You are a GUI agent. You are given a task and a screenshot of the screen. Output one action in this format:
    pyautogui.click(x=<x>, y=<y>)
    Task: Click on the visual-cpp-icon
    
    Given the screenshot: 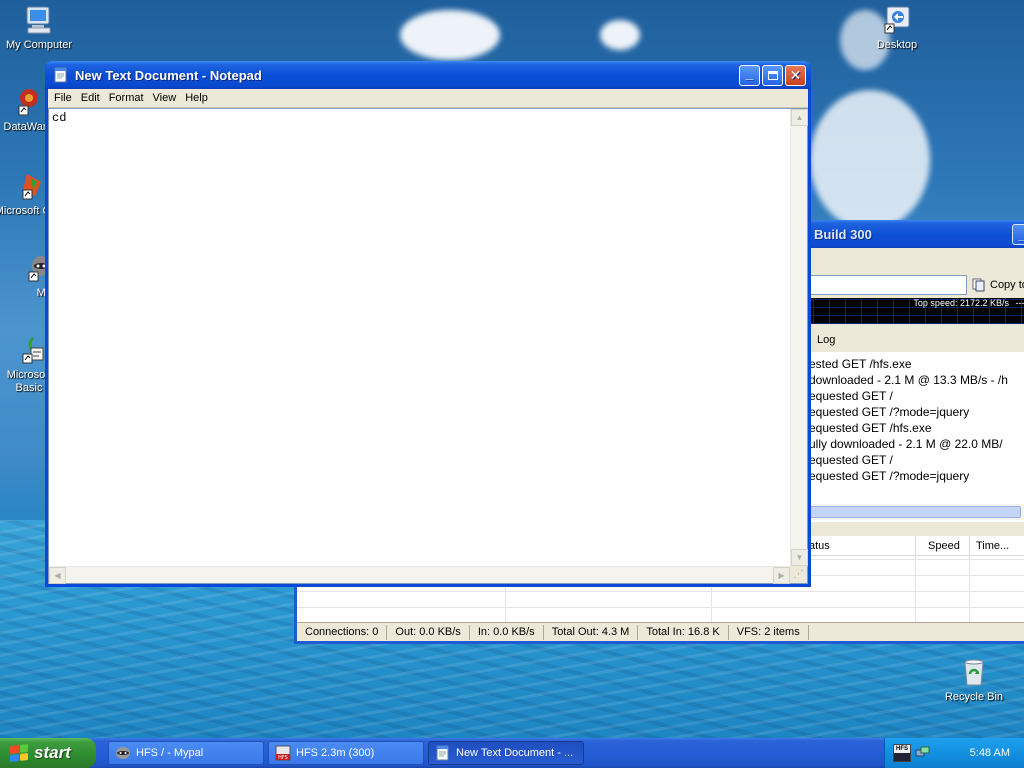 What is the action you would take?
    pyautogui.click(x=29, y=186)
    